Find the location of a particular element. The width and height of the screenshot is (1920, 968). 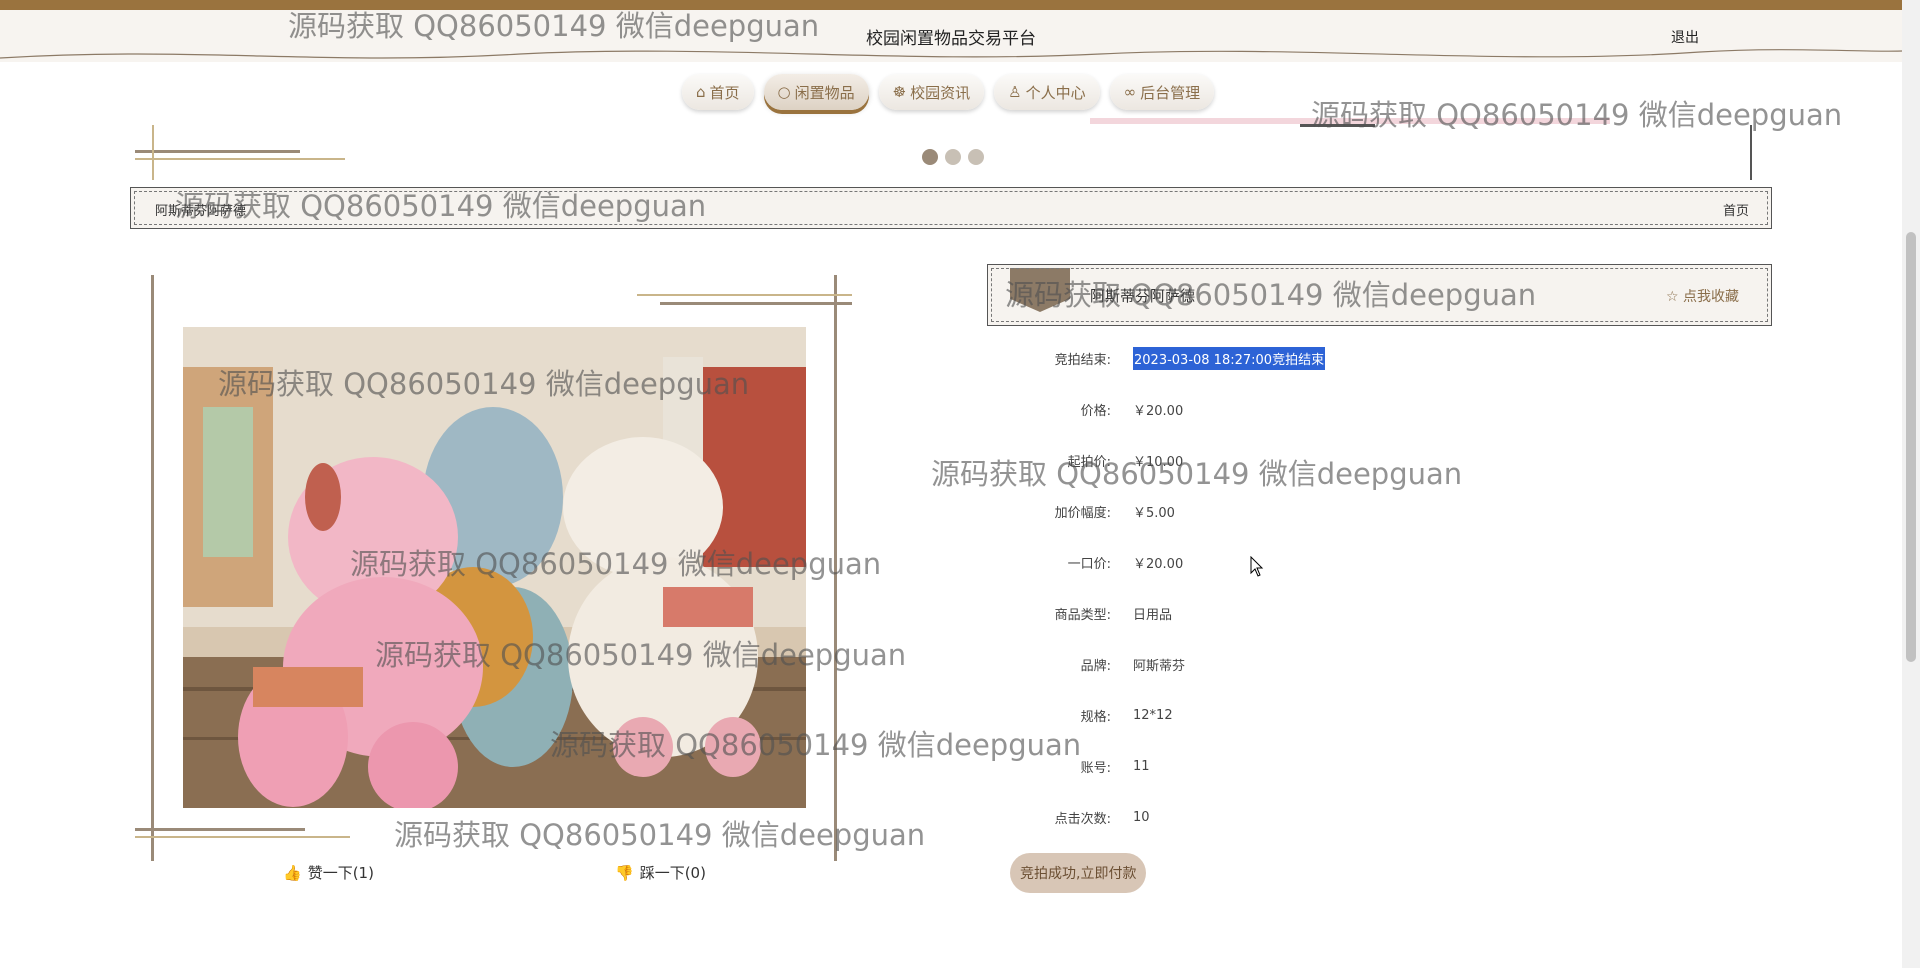

dislike-button: 👎 踩一下(0) is located at coordinates (660, 872).